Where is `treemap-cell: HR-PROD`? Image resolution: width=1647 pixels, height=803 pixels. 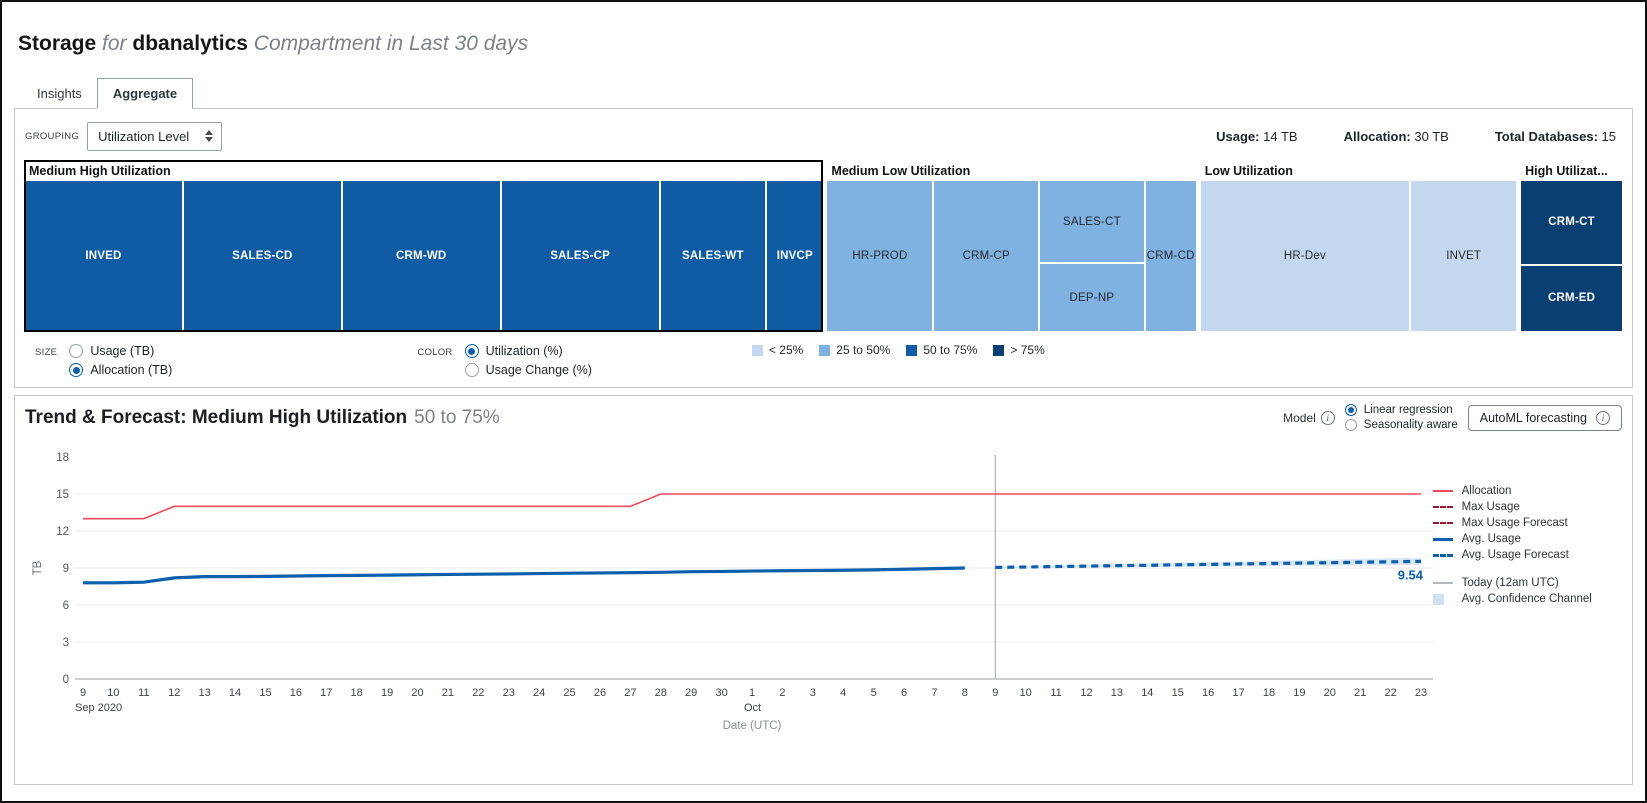
treemap-cell: HR-PROD is located at coordinates (880, 256).